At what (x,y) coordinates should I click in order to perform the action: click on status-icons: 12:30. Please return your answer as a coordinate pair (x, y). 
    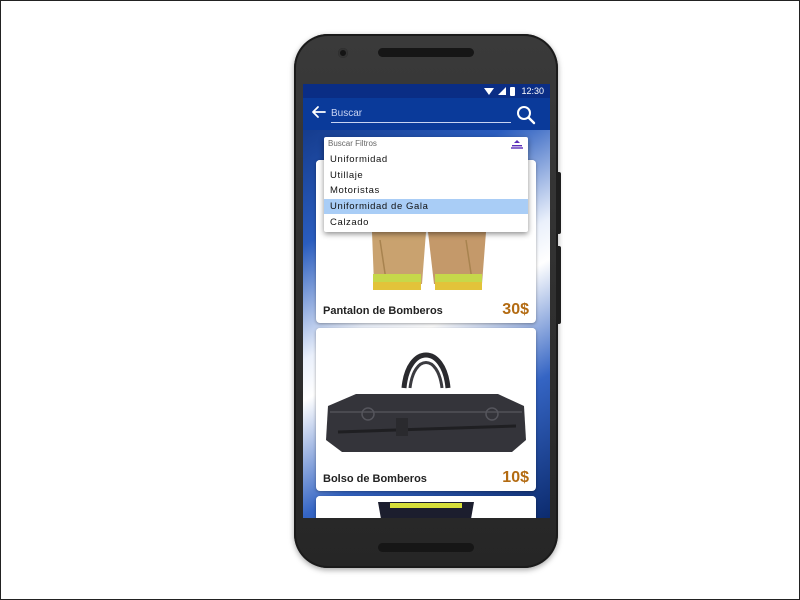
    Looking at the image, I should click on (514, 91).